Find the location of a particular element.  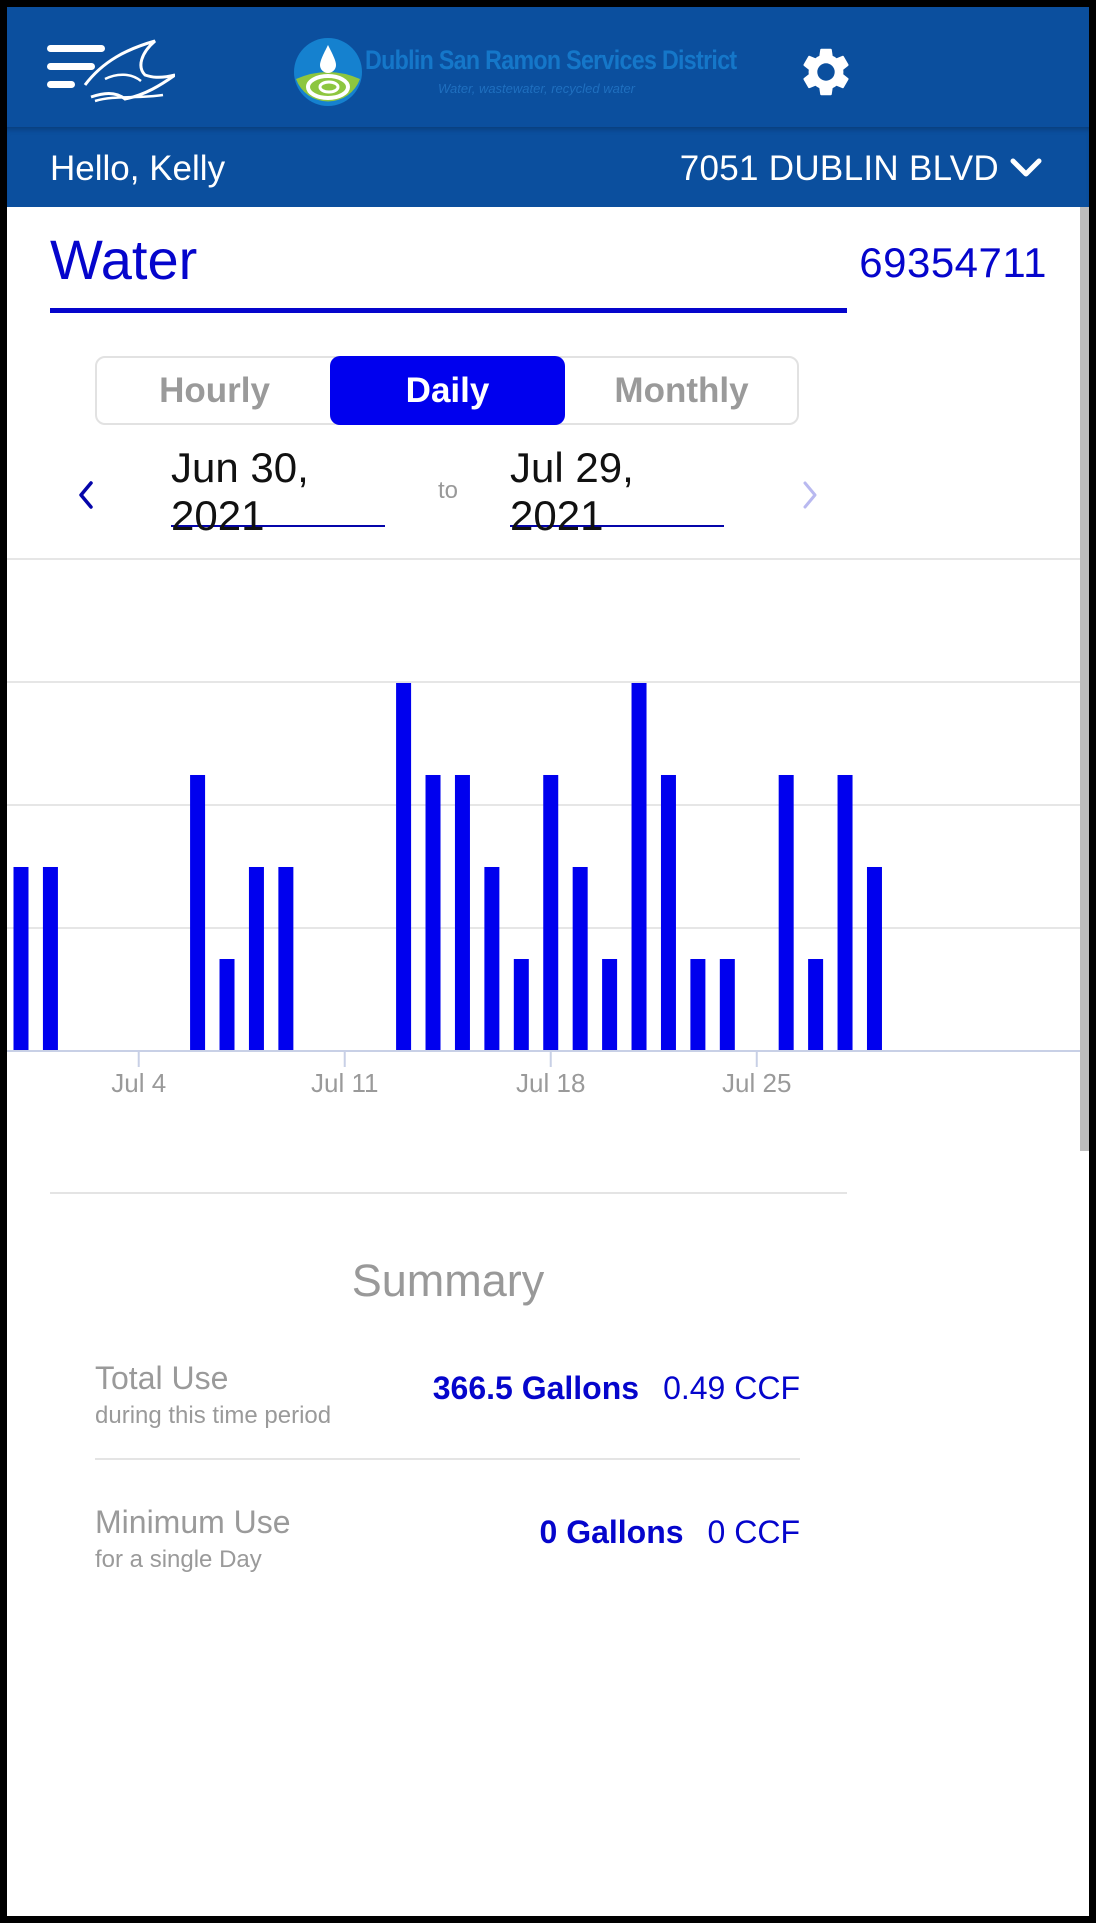

start-date-field: Jun 30, 2021 is located at coordinates (278, 491).